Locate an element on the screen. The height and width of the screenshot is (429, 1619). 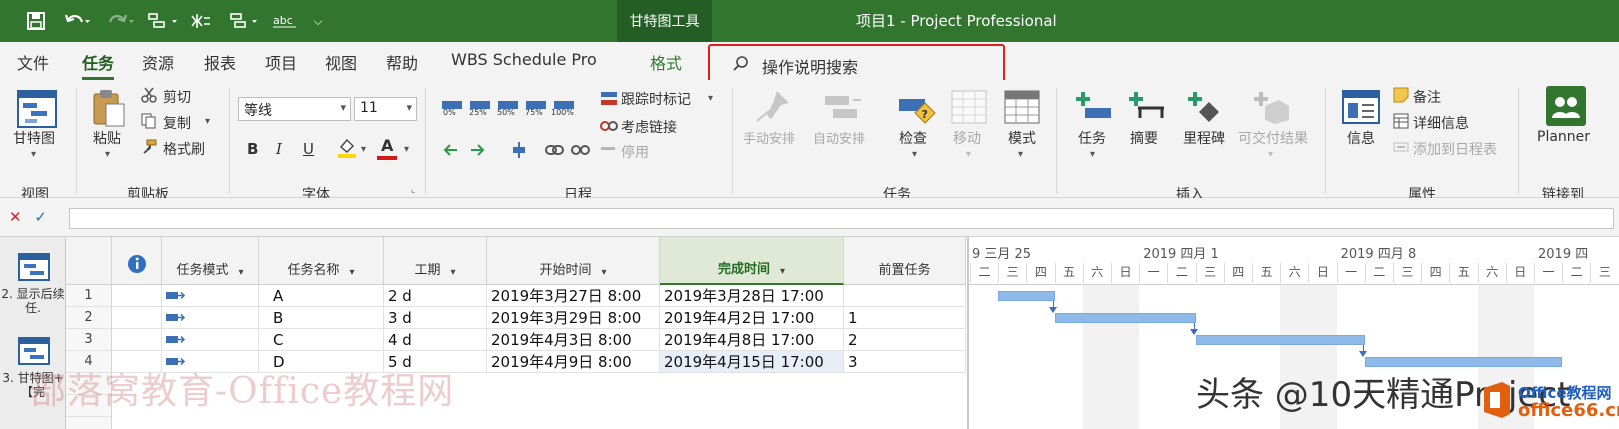
background-color-icon is located at coordinates (347, 150).